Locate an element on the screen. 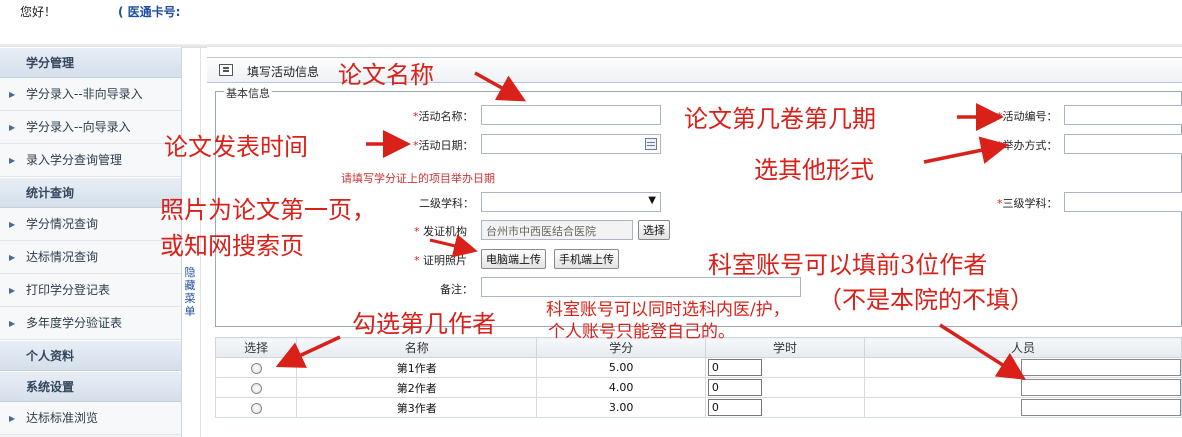  annotation-dept-account: 科室账号可以填前3位作者 is located at coordinates (848, 265).